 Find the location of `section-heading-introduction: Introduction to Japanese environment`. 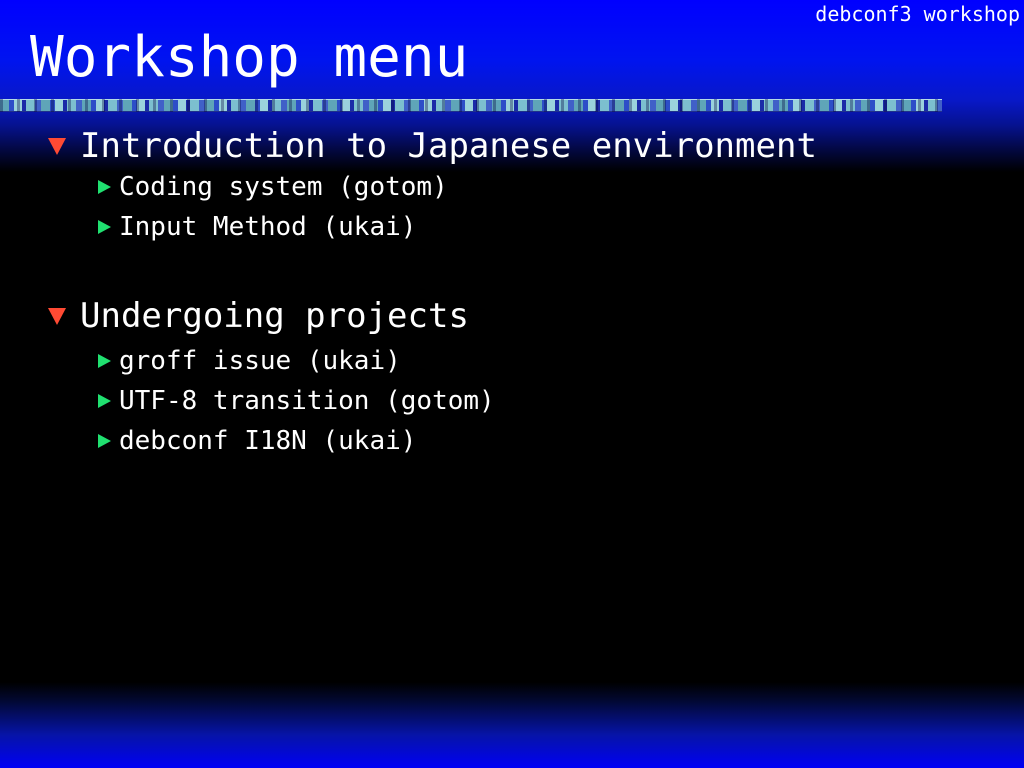

section-heading-introduction: Introduction to Japanese environment is located at coordinates (432, 146).